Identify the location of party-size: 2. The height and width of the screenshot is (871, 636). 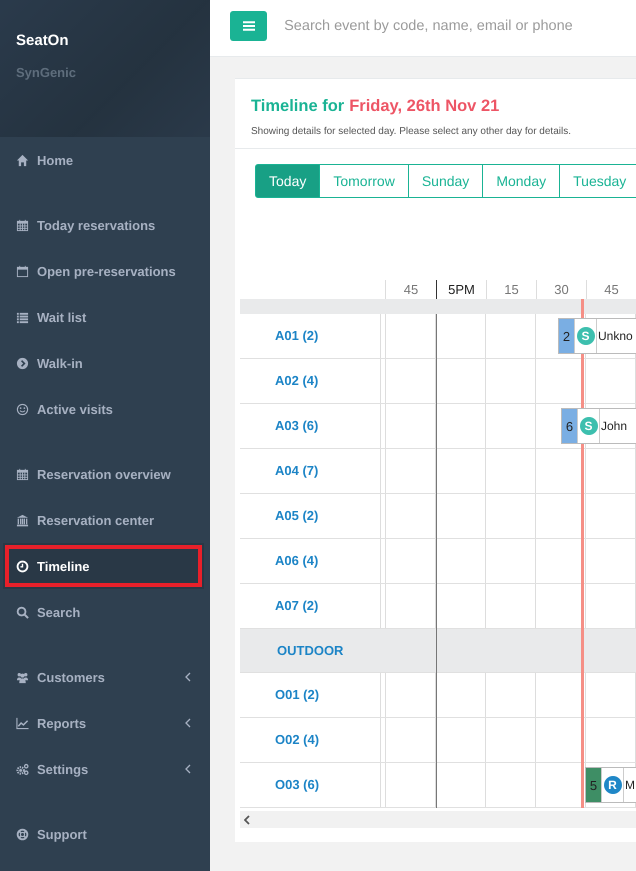
(566, 336).